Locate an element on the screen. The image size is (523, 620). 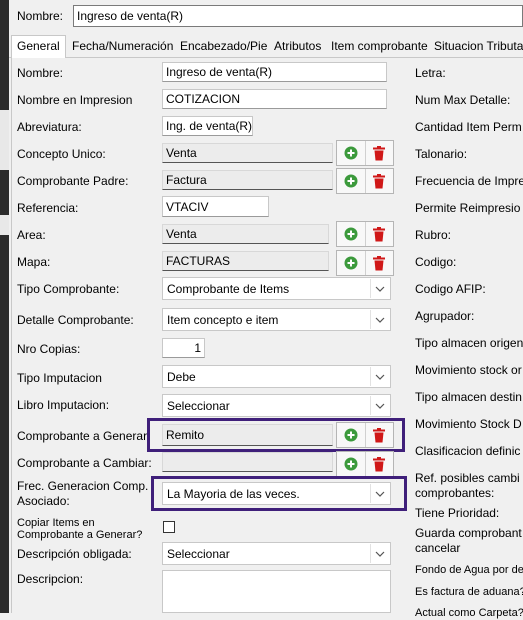
add-mapa-button is located at coordinates (351, 263).